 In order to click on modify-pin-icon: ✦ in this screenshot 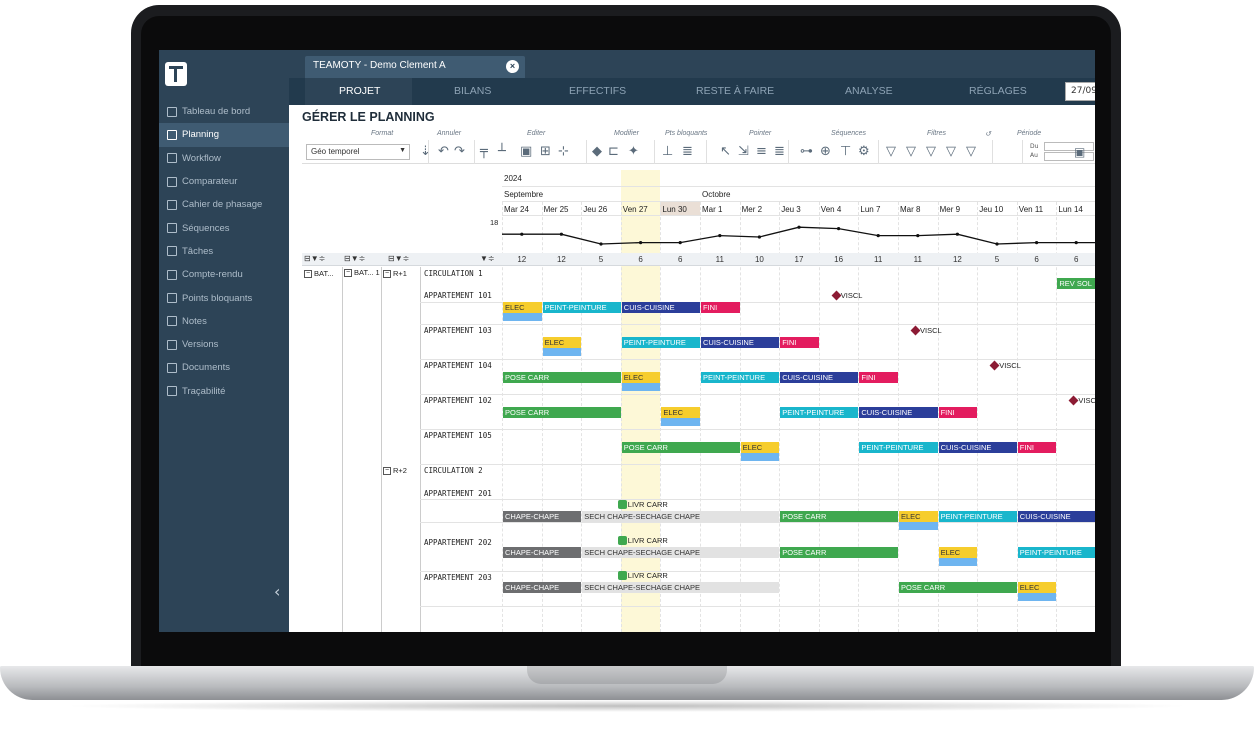, I will do `click(633, 152)`.